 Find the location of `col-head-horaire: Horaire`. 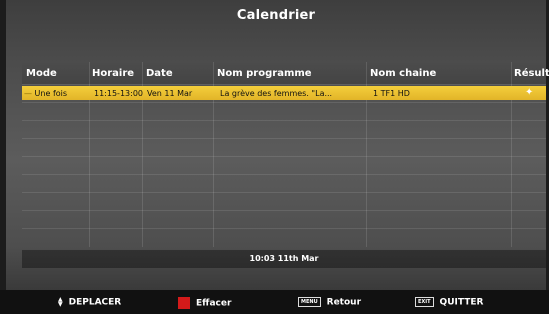

col-head-horaire: Horaire is located at coordinates (113, 73).